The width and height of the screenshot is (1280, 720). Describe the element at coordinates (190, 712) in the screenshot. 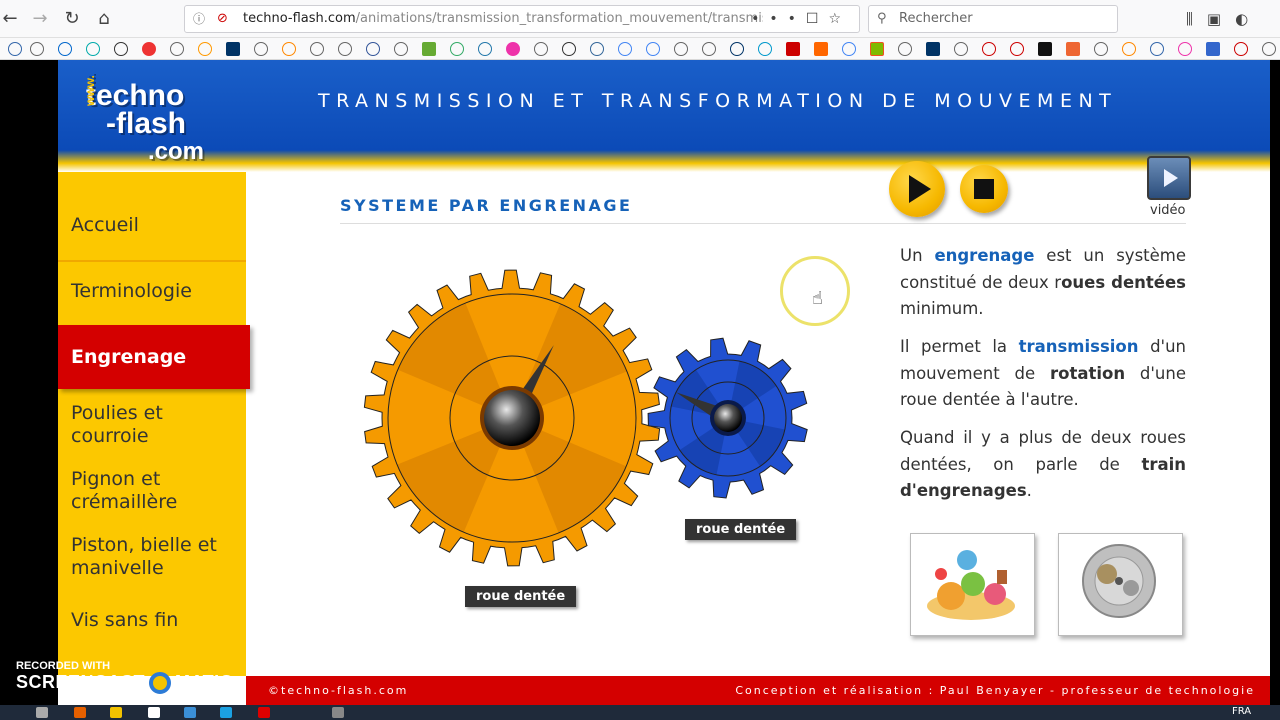

I see `mail-icon` at that location.